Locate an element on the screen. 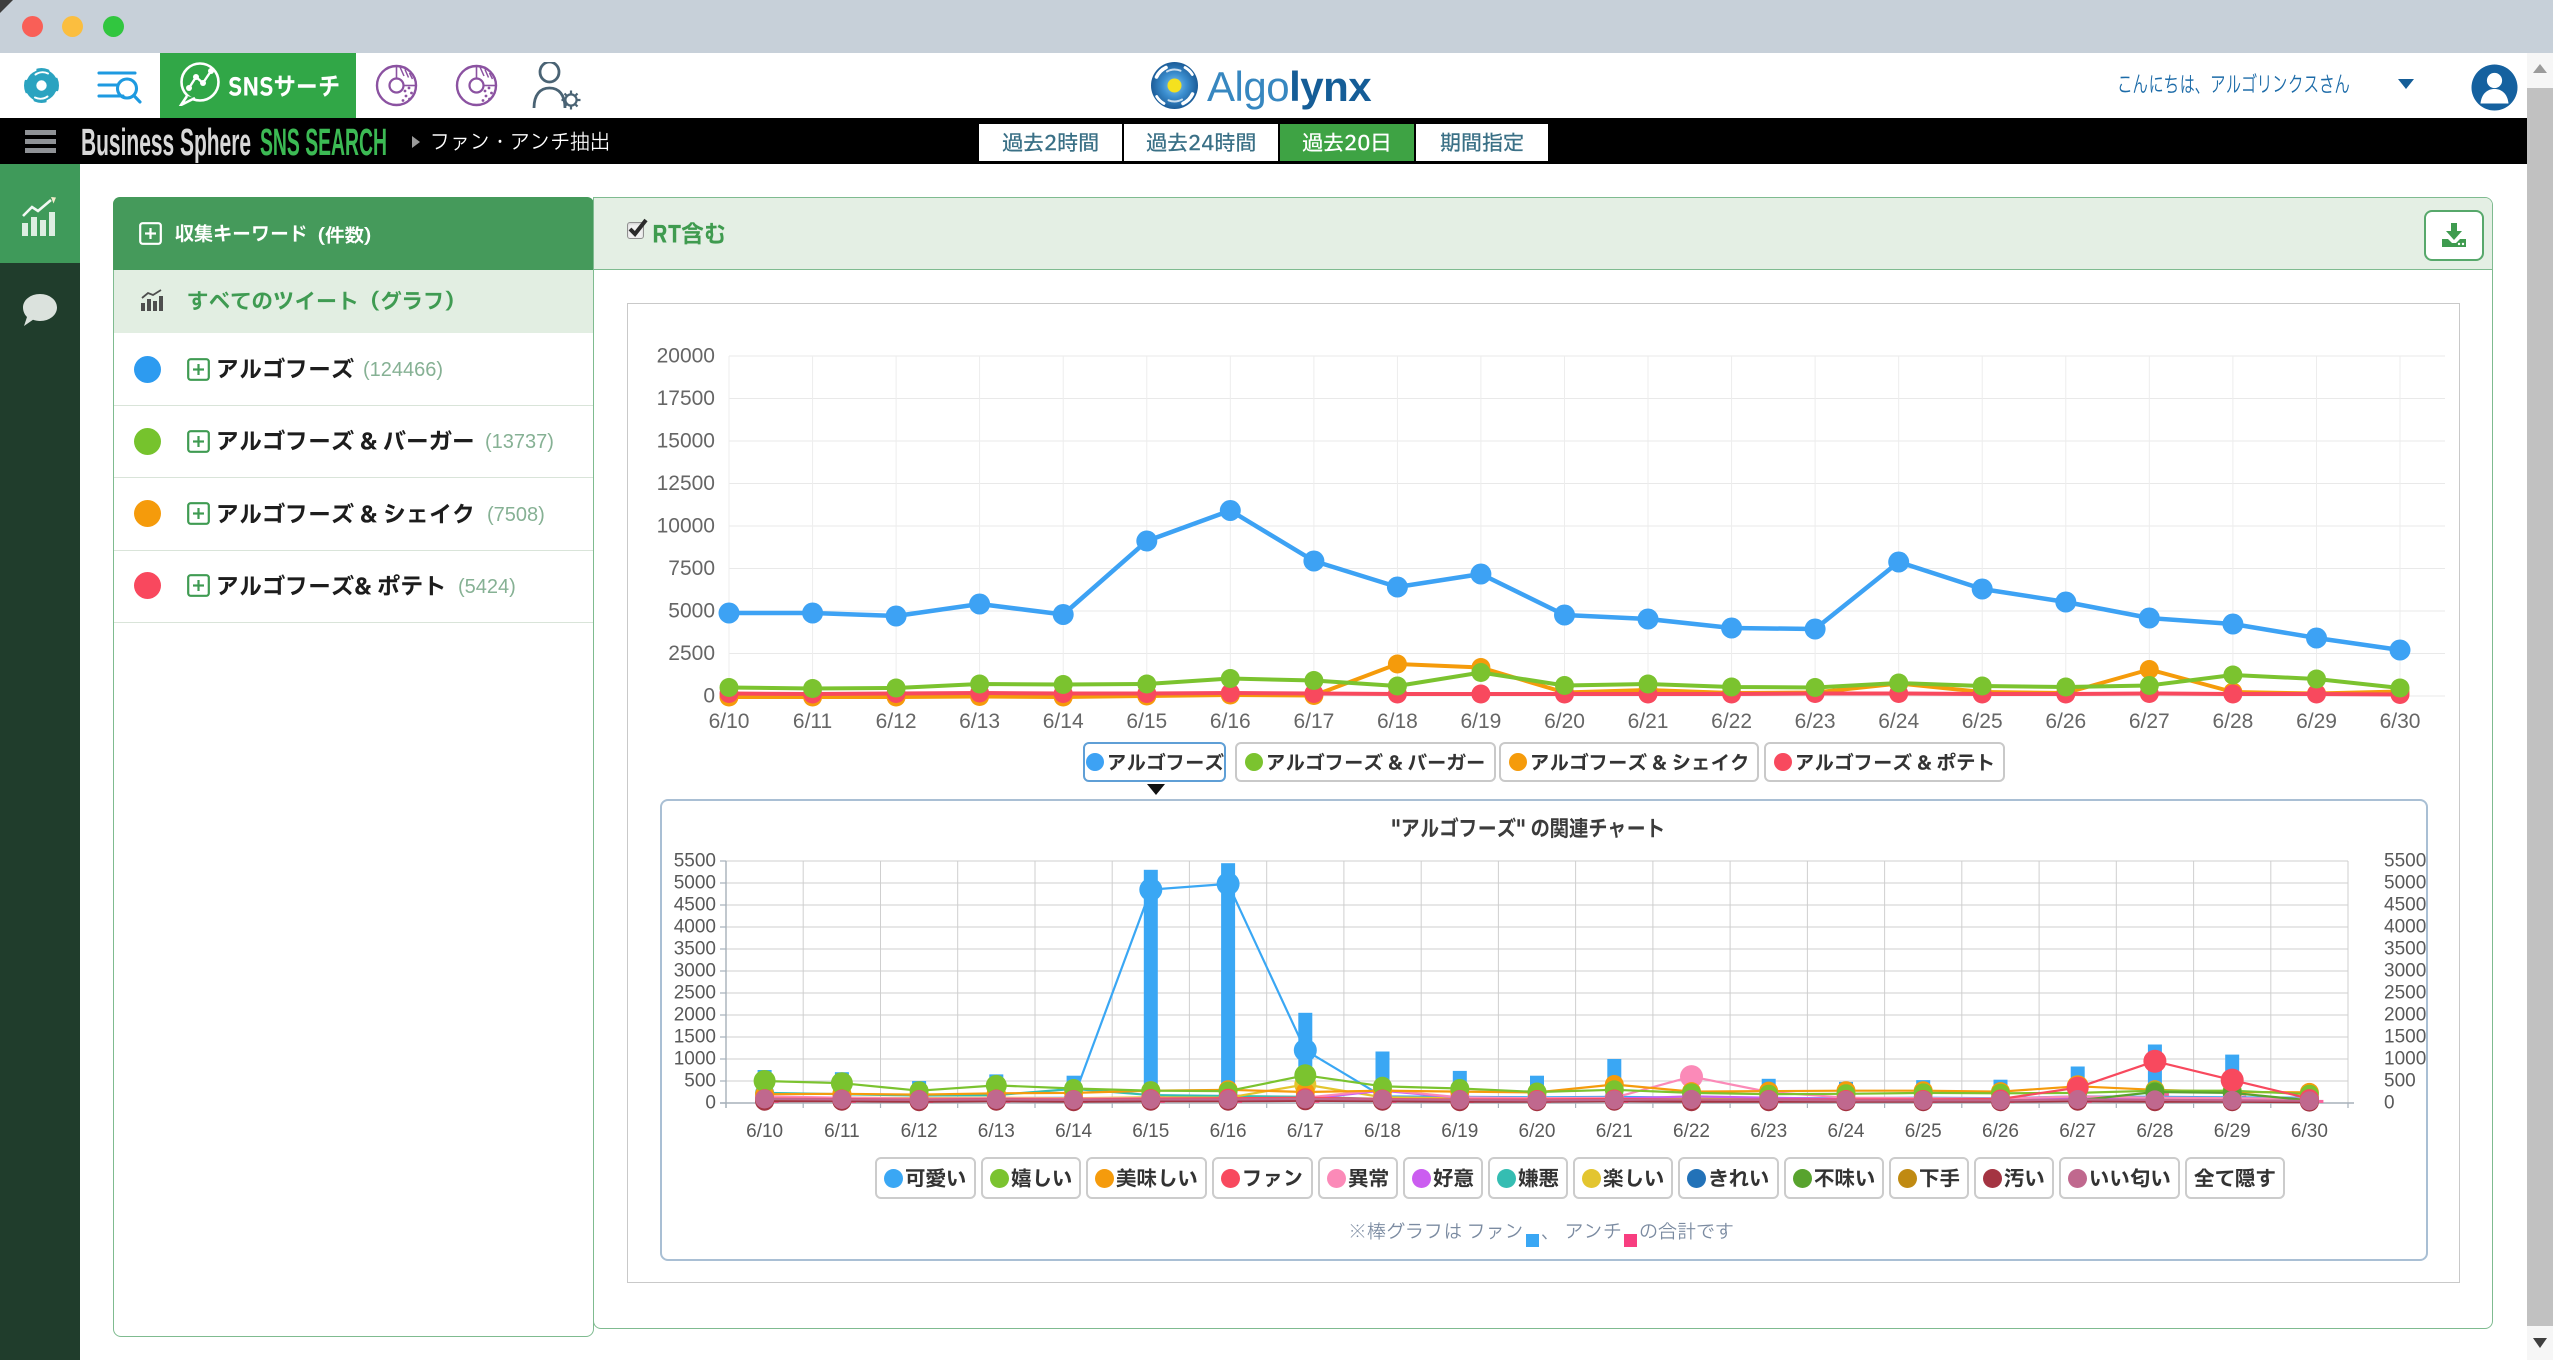  svg-text: 12500 is located at coordinates (686, 483).